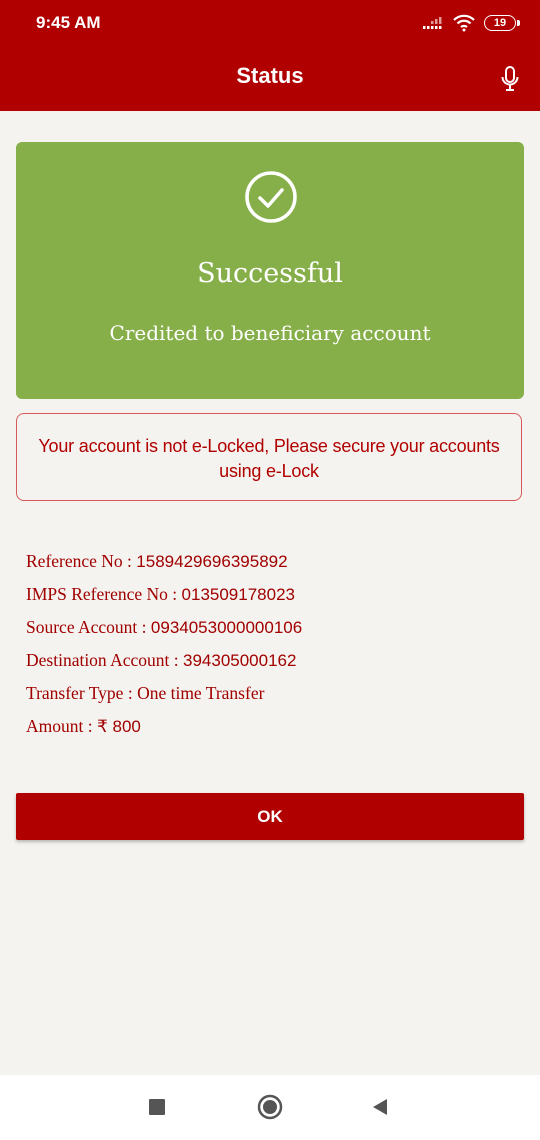 The width and height of the screenshot is (540, 1140). What do you see at coordinates (238, 594) in the screenshot?
I see `detail-value: 013509178023` at bounding box center [238, 594].